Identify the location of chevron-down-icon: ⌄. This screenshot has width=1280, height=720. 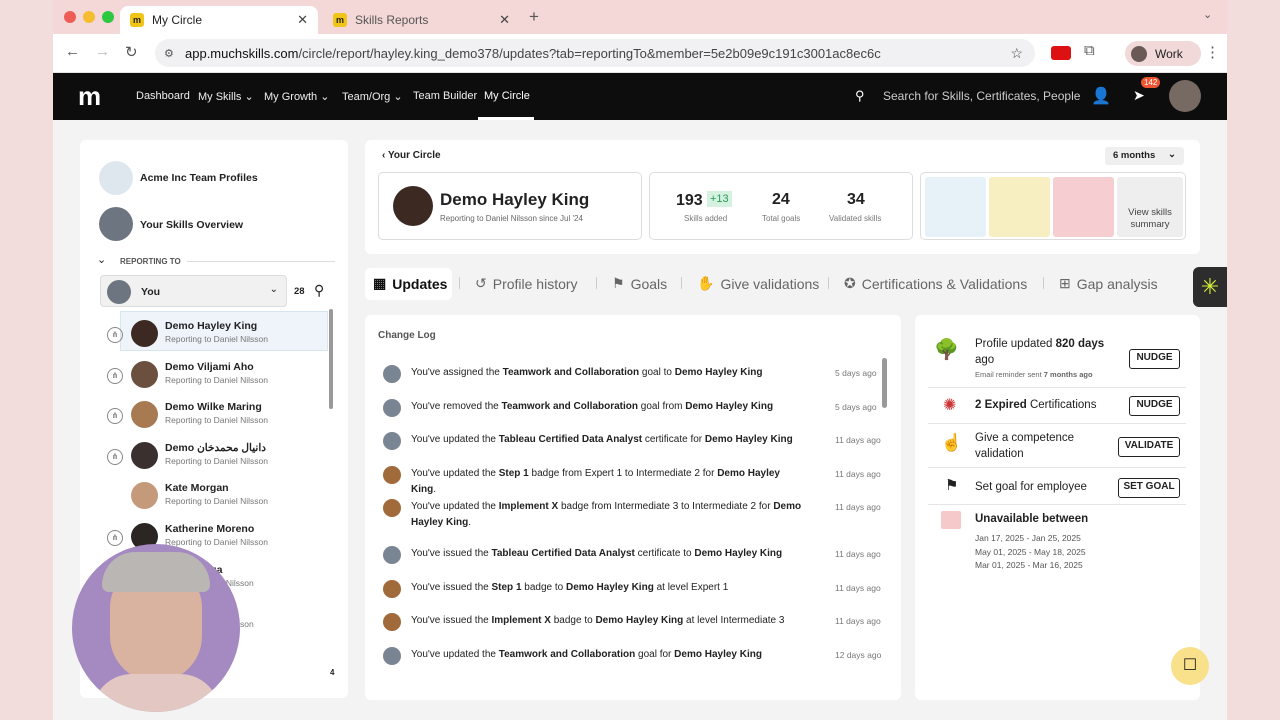
(1172, 154).